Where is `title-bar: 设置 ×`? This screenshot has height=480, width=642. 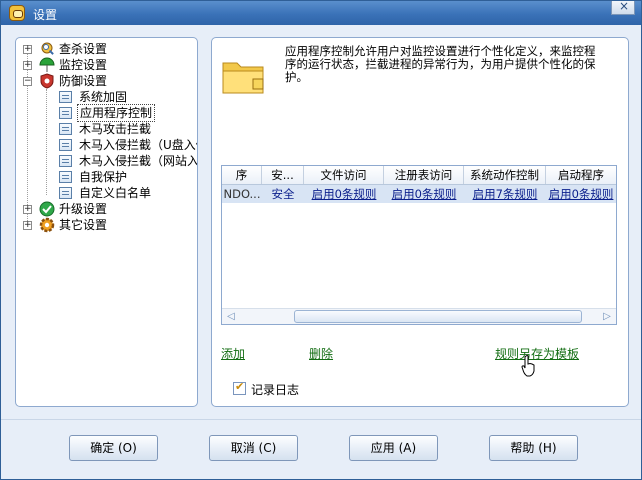 title-bar: 设置 × is located at coordinates (321, 12).